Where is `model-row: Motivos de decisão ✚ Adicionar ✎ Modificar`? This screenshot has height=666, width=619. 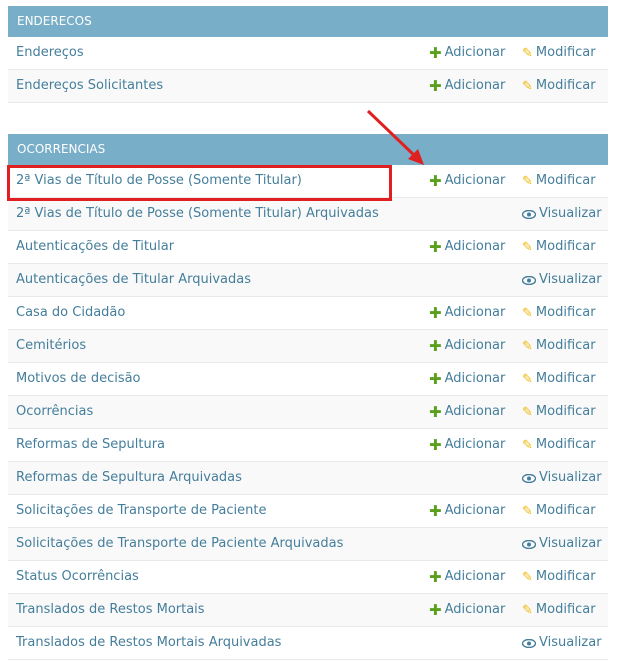
model-row: Motivos de decisão ✚ Adicionar ✎ Modificar is located at coordinates (308, 379).